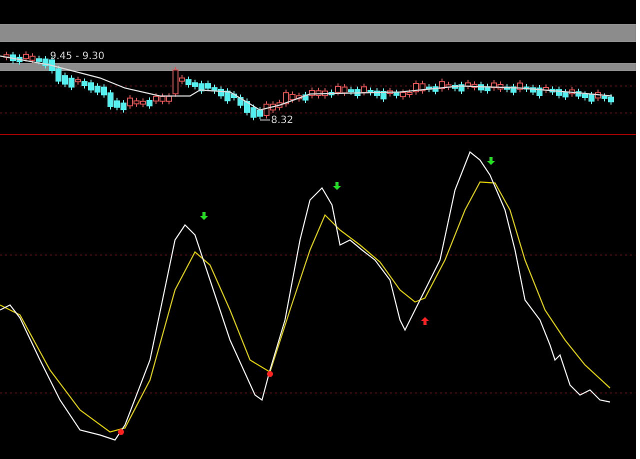  Describe the element at coordinates (282, 120) in the screenshot. I see `low-price-label: 8.32` at that location.